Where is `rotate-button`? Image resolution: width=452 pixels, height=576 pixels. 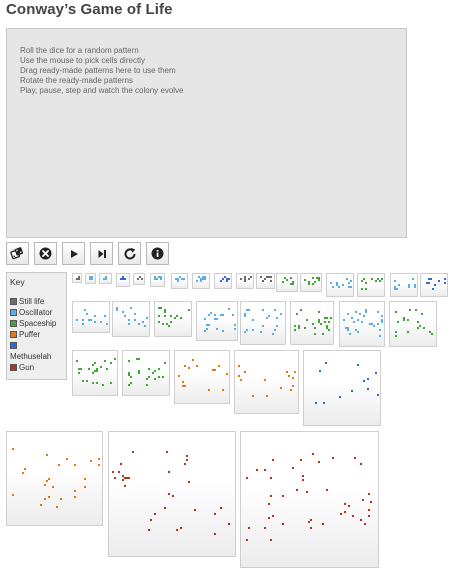 rotate-button is located at coordinates (129, 253).